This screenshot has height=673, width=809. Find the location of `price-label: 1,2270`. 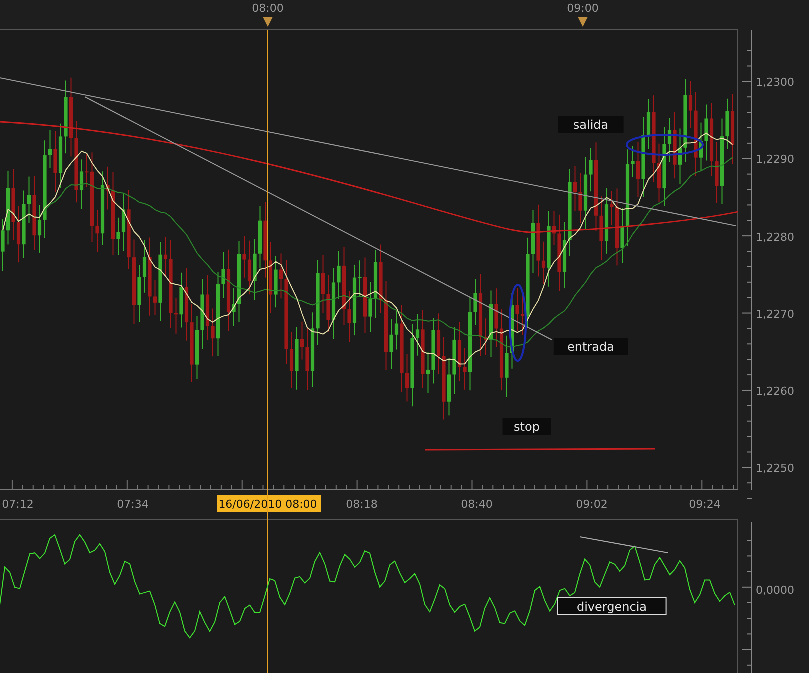

price-label: 1,2270 is located at coordinates (775, 314).